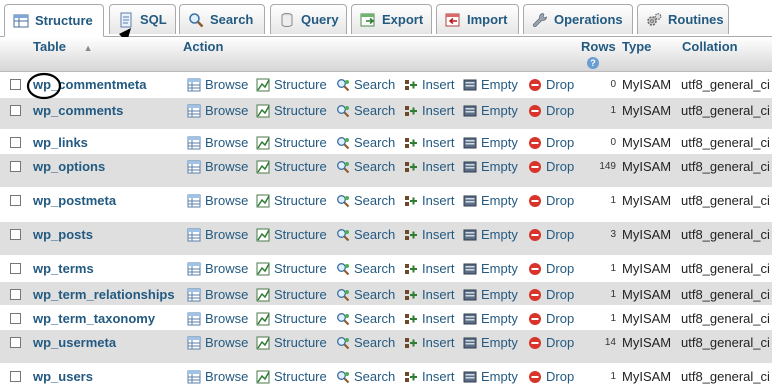  What do you see at coordinates (63, 268) in the screenshot?
I see `table-name-link: wp_terms` at bounding box center [63, 268].